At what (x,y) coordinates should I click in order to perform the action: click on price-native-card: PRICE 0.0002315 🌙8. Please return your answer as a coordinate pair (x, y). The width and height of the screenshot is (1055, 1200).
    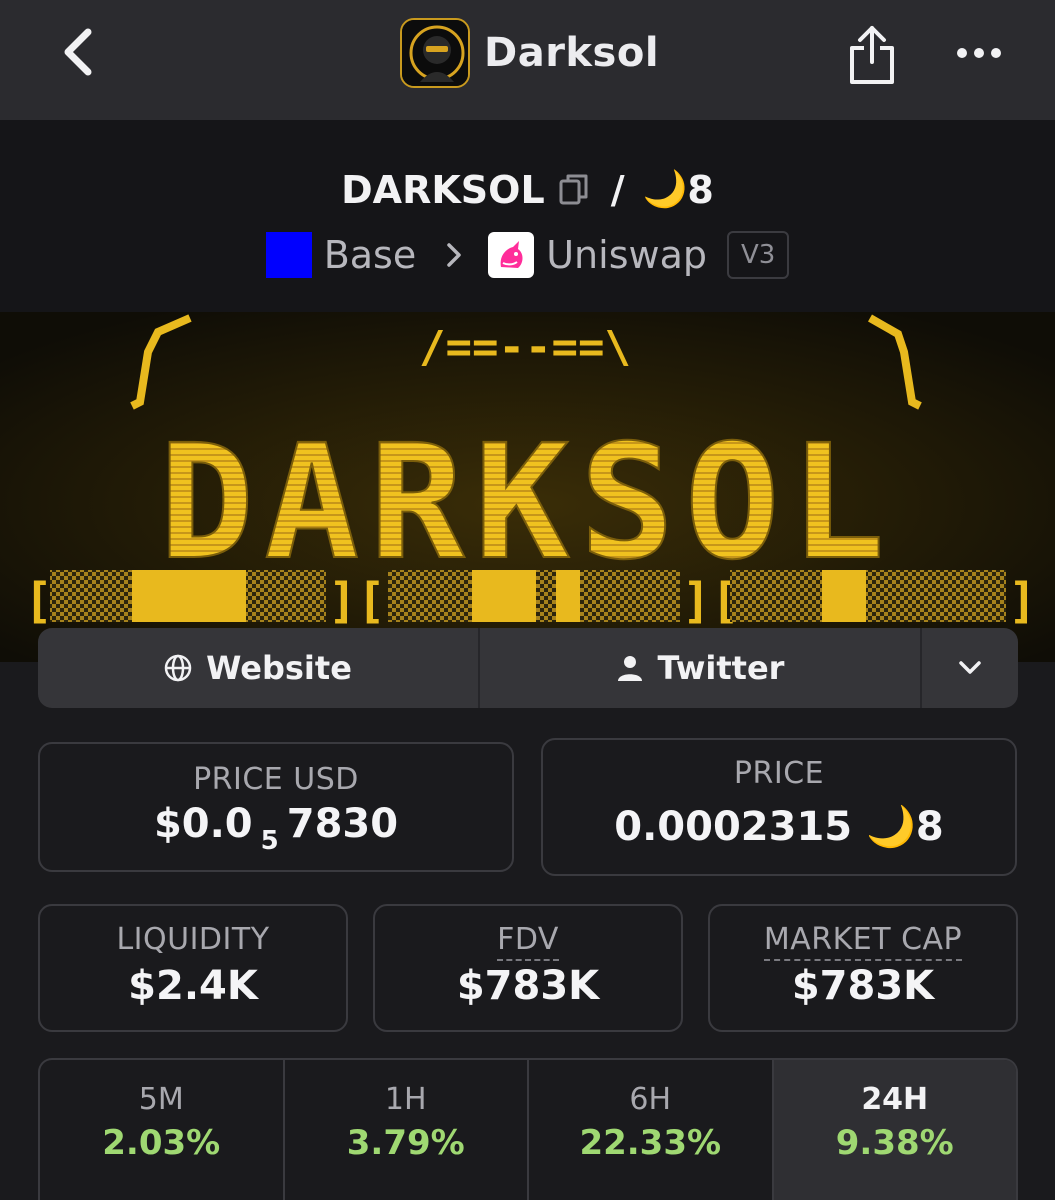
    Looking at the image, I should click on (779, 807).